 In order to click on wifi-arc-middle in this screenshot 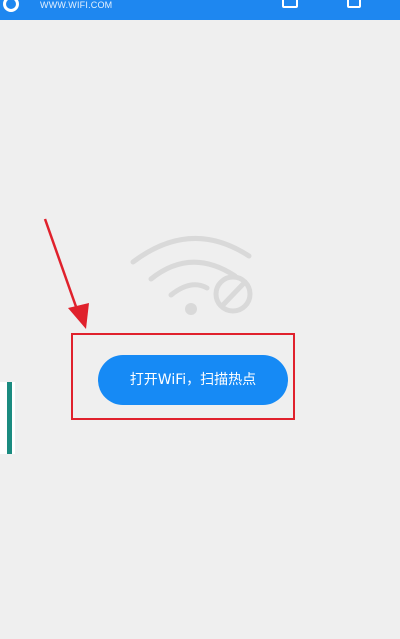, I will do `click(193, 270)`.